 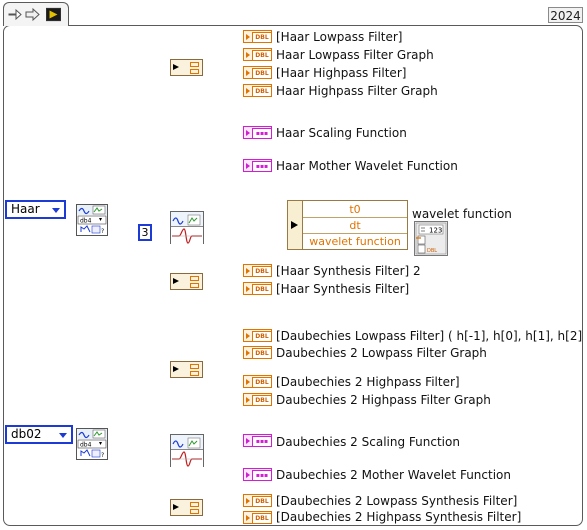 I want to click on db02-lowpass-synthesis-indicator: DBL, so click(x=257, y=500).